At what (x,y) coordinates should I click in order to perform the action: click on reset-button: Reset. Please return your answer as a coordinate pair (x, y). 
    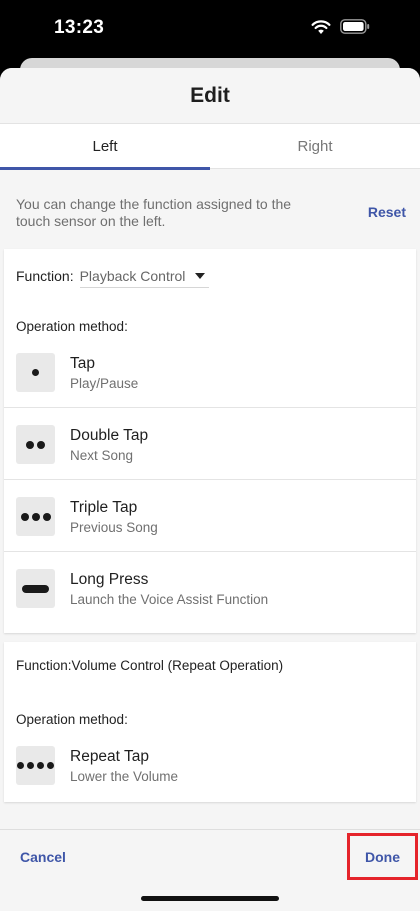
    Looking at the image, I should click on (387, 212).